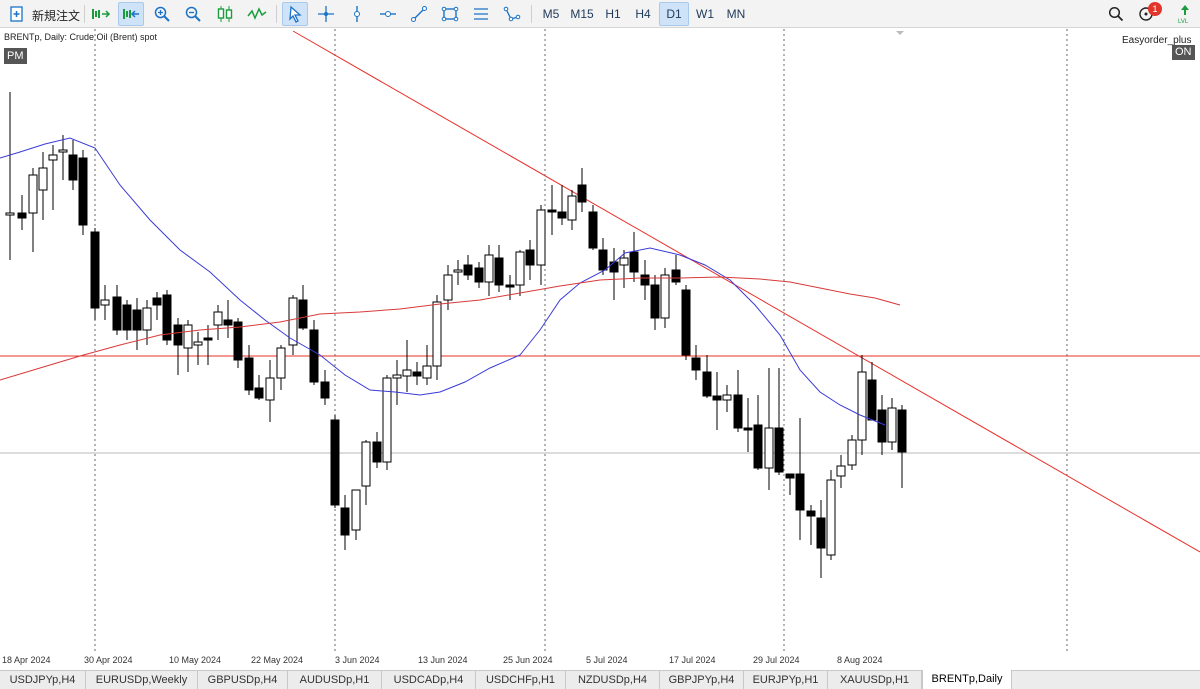  I want to click on zoom-in-icon, so click(162, 14).